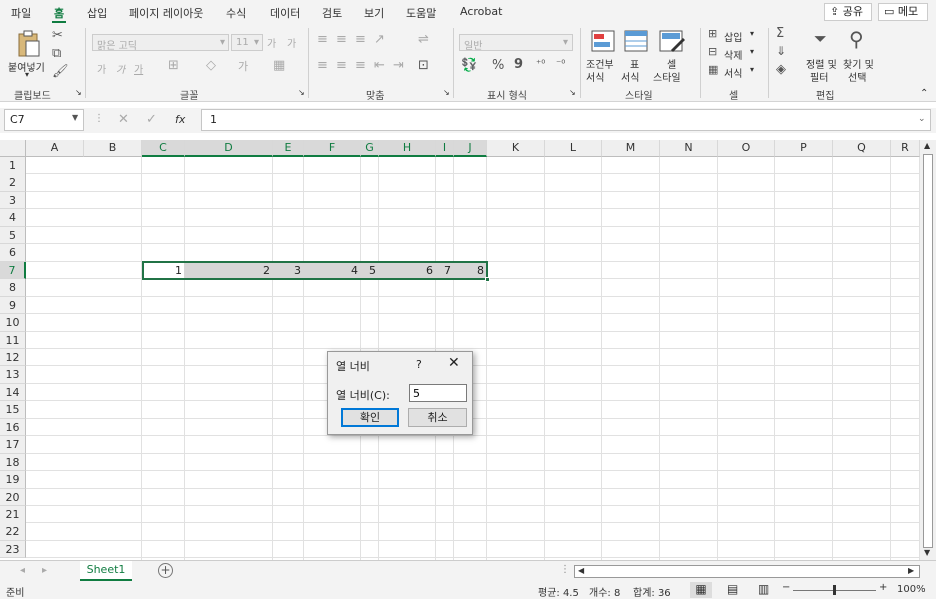 This screenshot has height=599, width=936. Describe the element at coordinates (13, 497) in the screenshot. I see `row-header: 20` at that location.